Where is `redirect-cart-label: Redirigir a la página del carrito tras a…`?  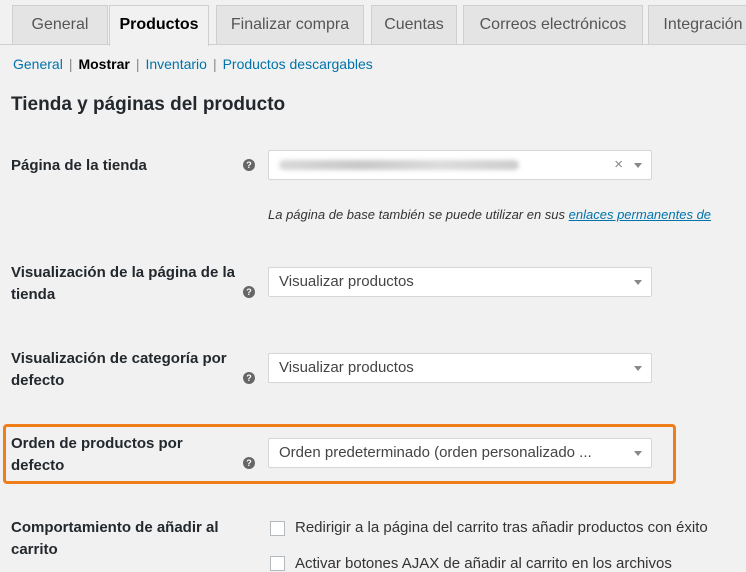
redirect-cart-label: Redirigir a la página del carrito tras a… is located at coordinates (501, 527).